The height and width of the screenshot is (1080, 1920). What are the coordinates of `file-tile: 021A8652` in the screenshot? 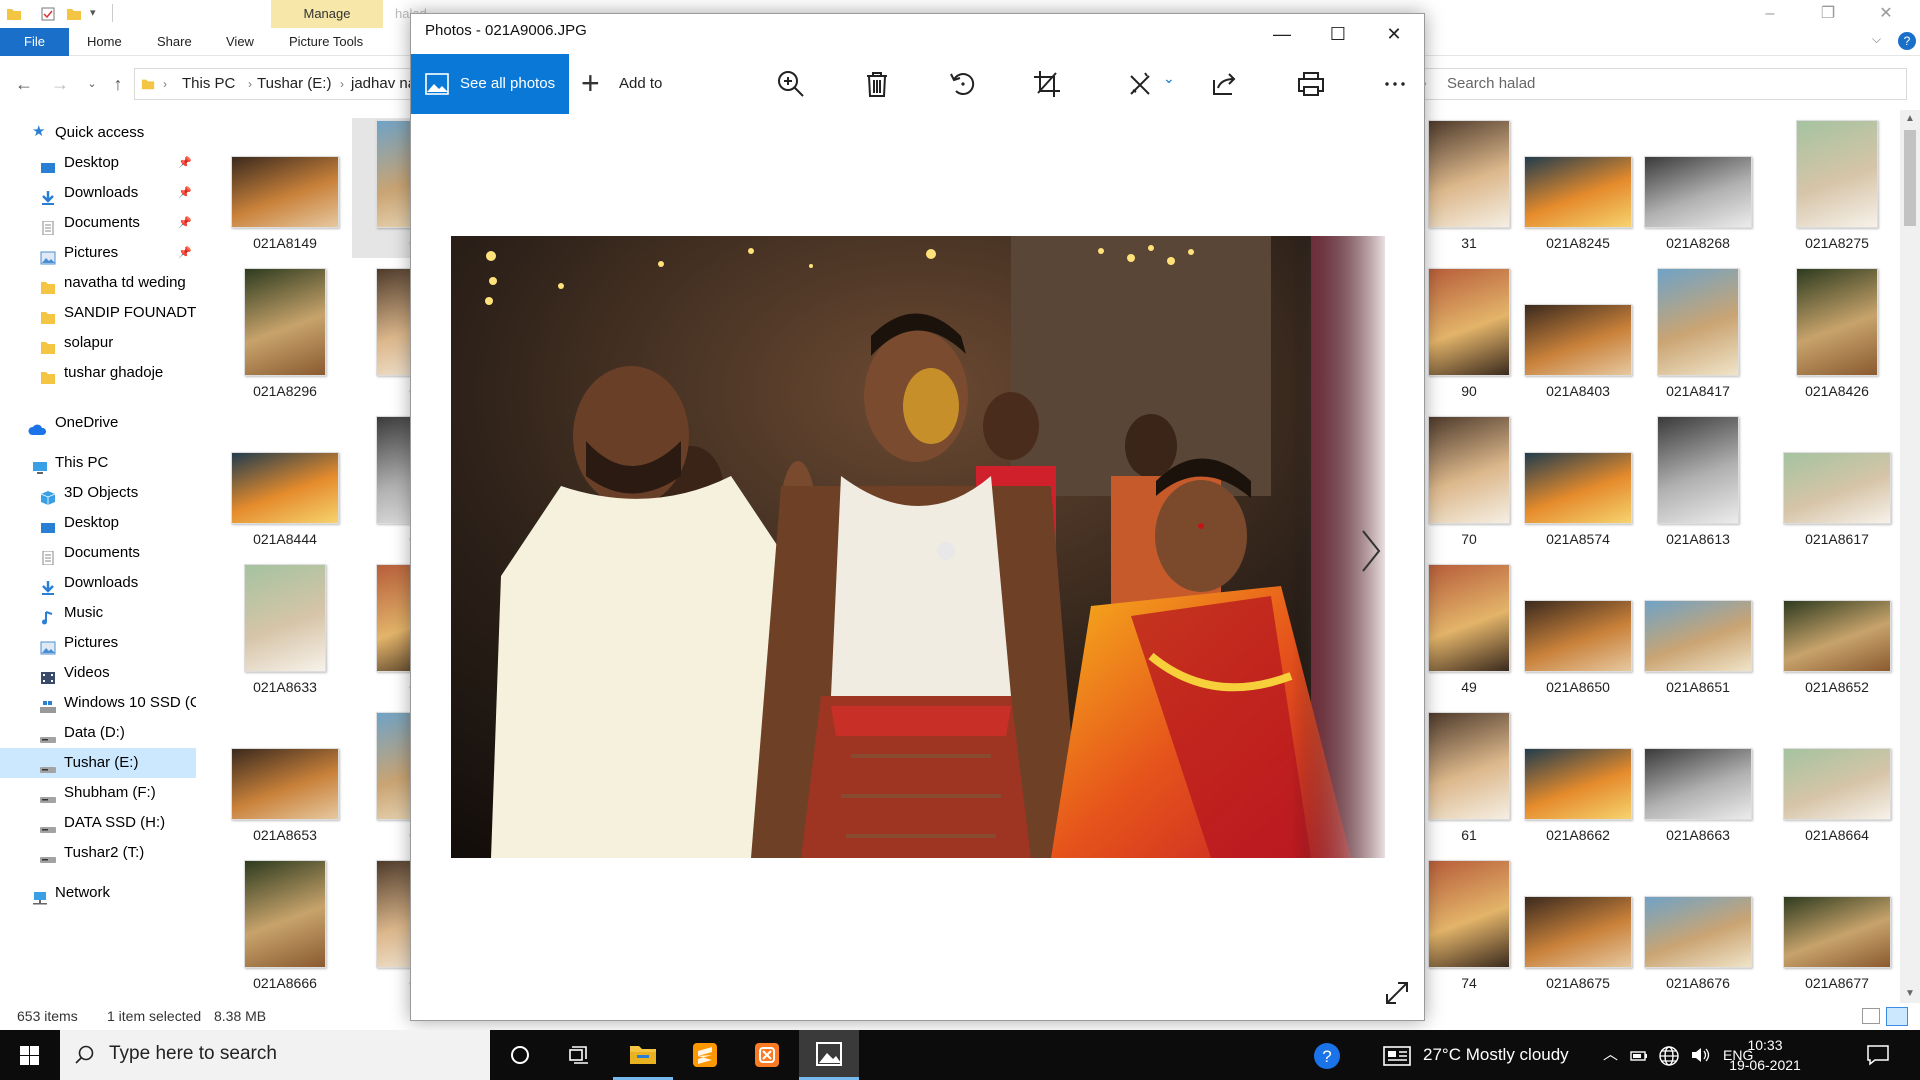 It's located at (1836, 632).